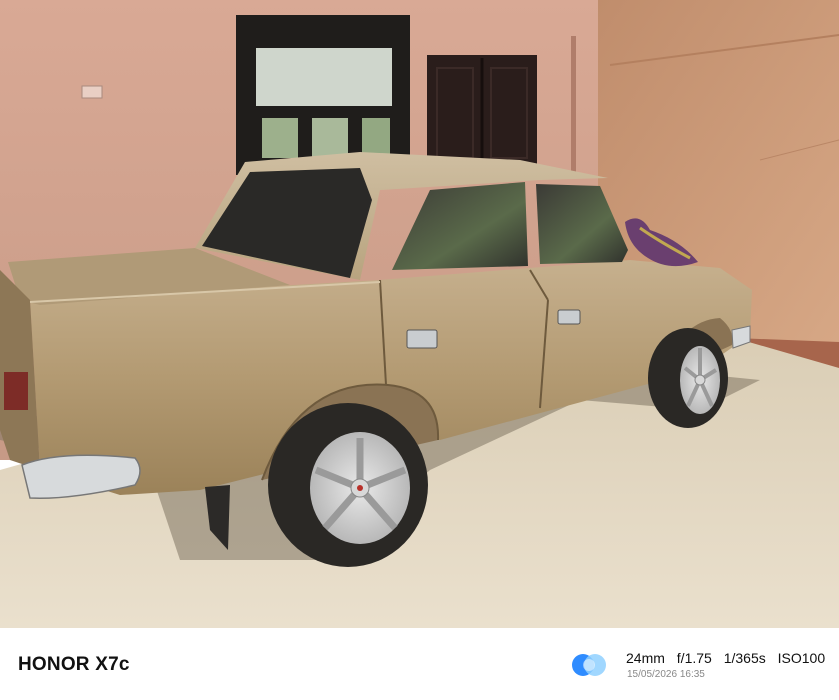 The width and height of the screenshot is (839, 700). What do you see at coordinates (744, 658) in the screenshot?
I see `shutter-speed: 1/365s` at bounding box center [744, 658].